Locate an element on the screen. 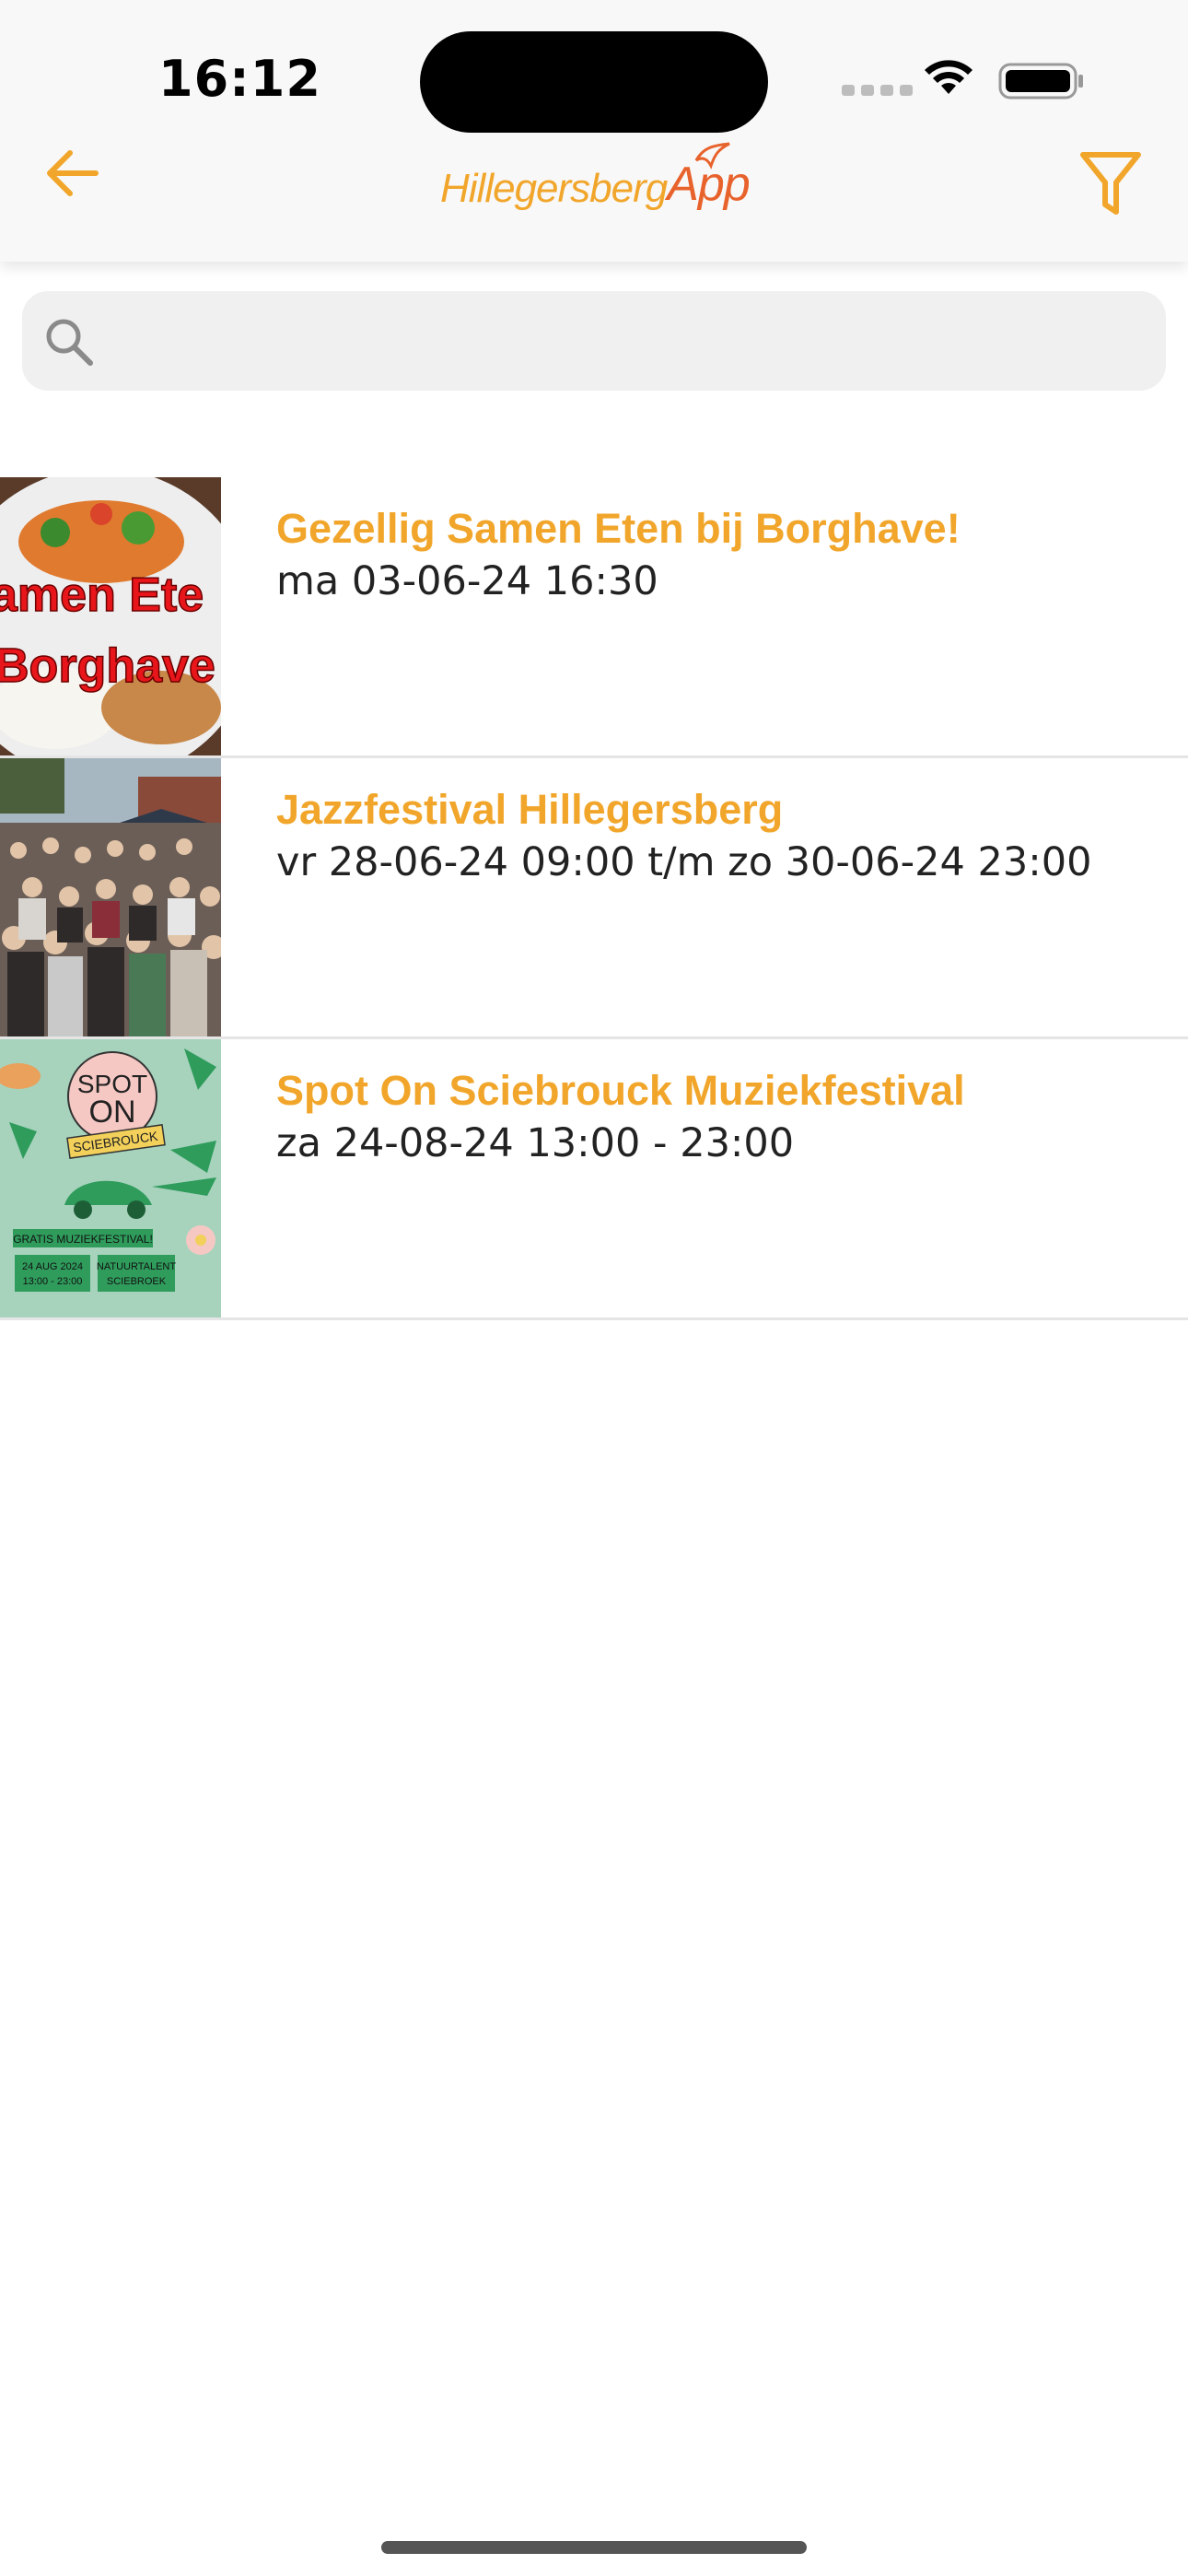 The height and width of the screenshot is (2576, 1188). poster-venue-text-2: SCIEBROEK is located at coordinates (137, 1281).